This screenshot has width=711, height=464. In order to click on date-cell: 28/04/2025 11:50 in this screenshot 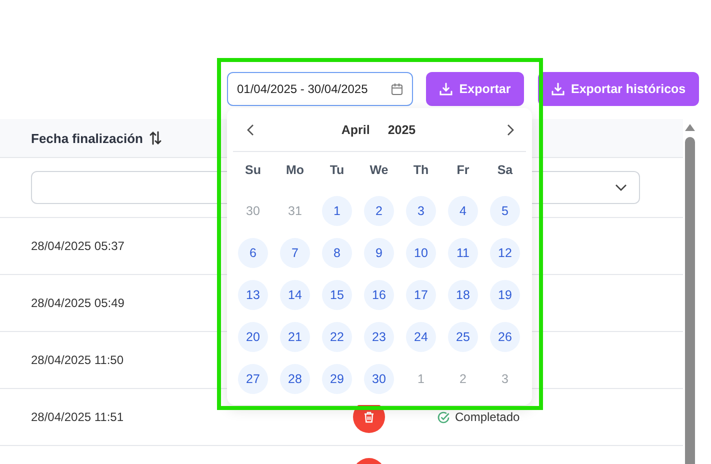, I will do `click(77, 360)`.